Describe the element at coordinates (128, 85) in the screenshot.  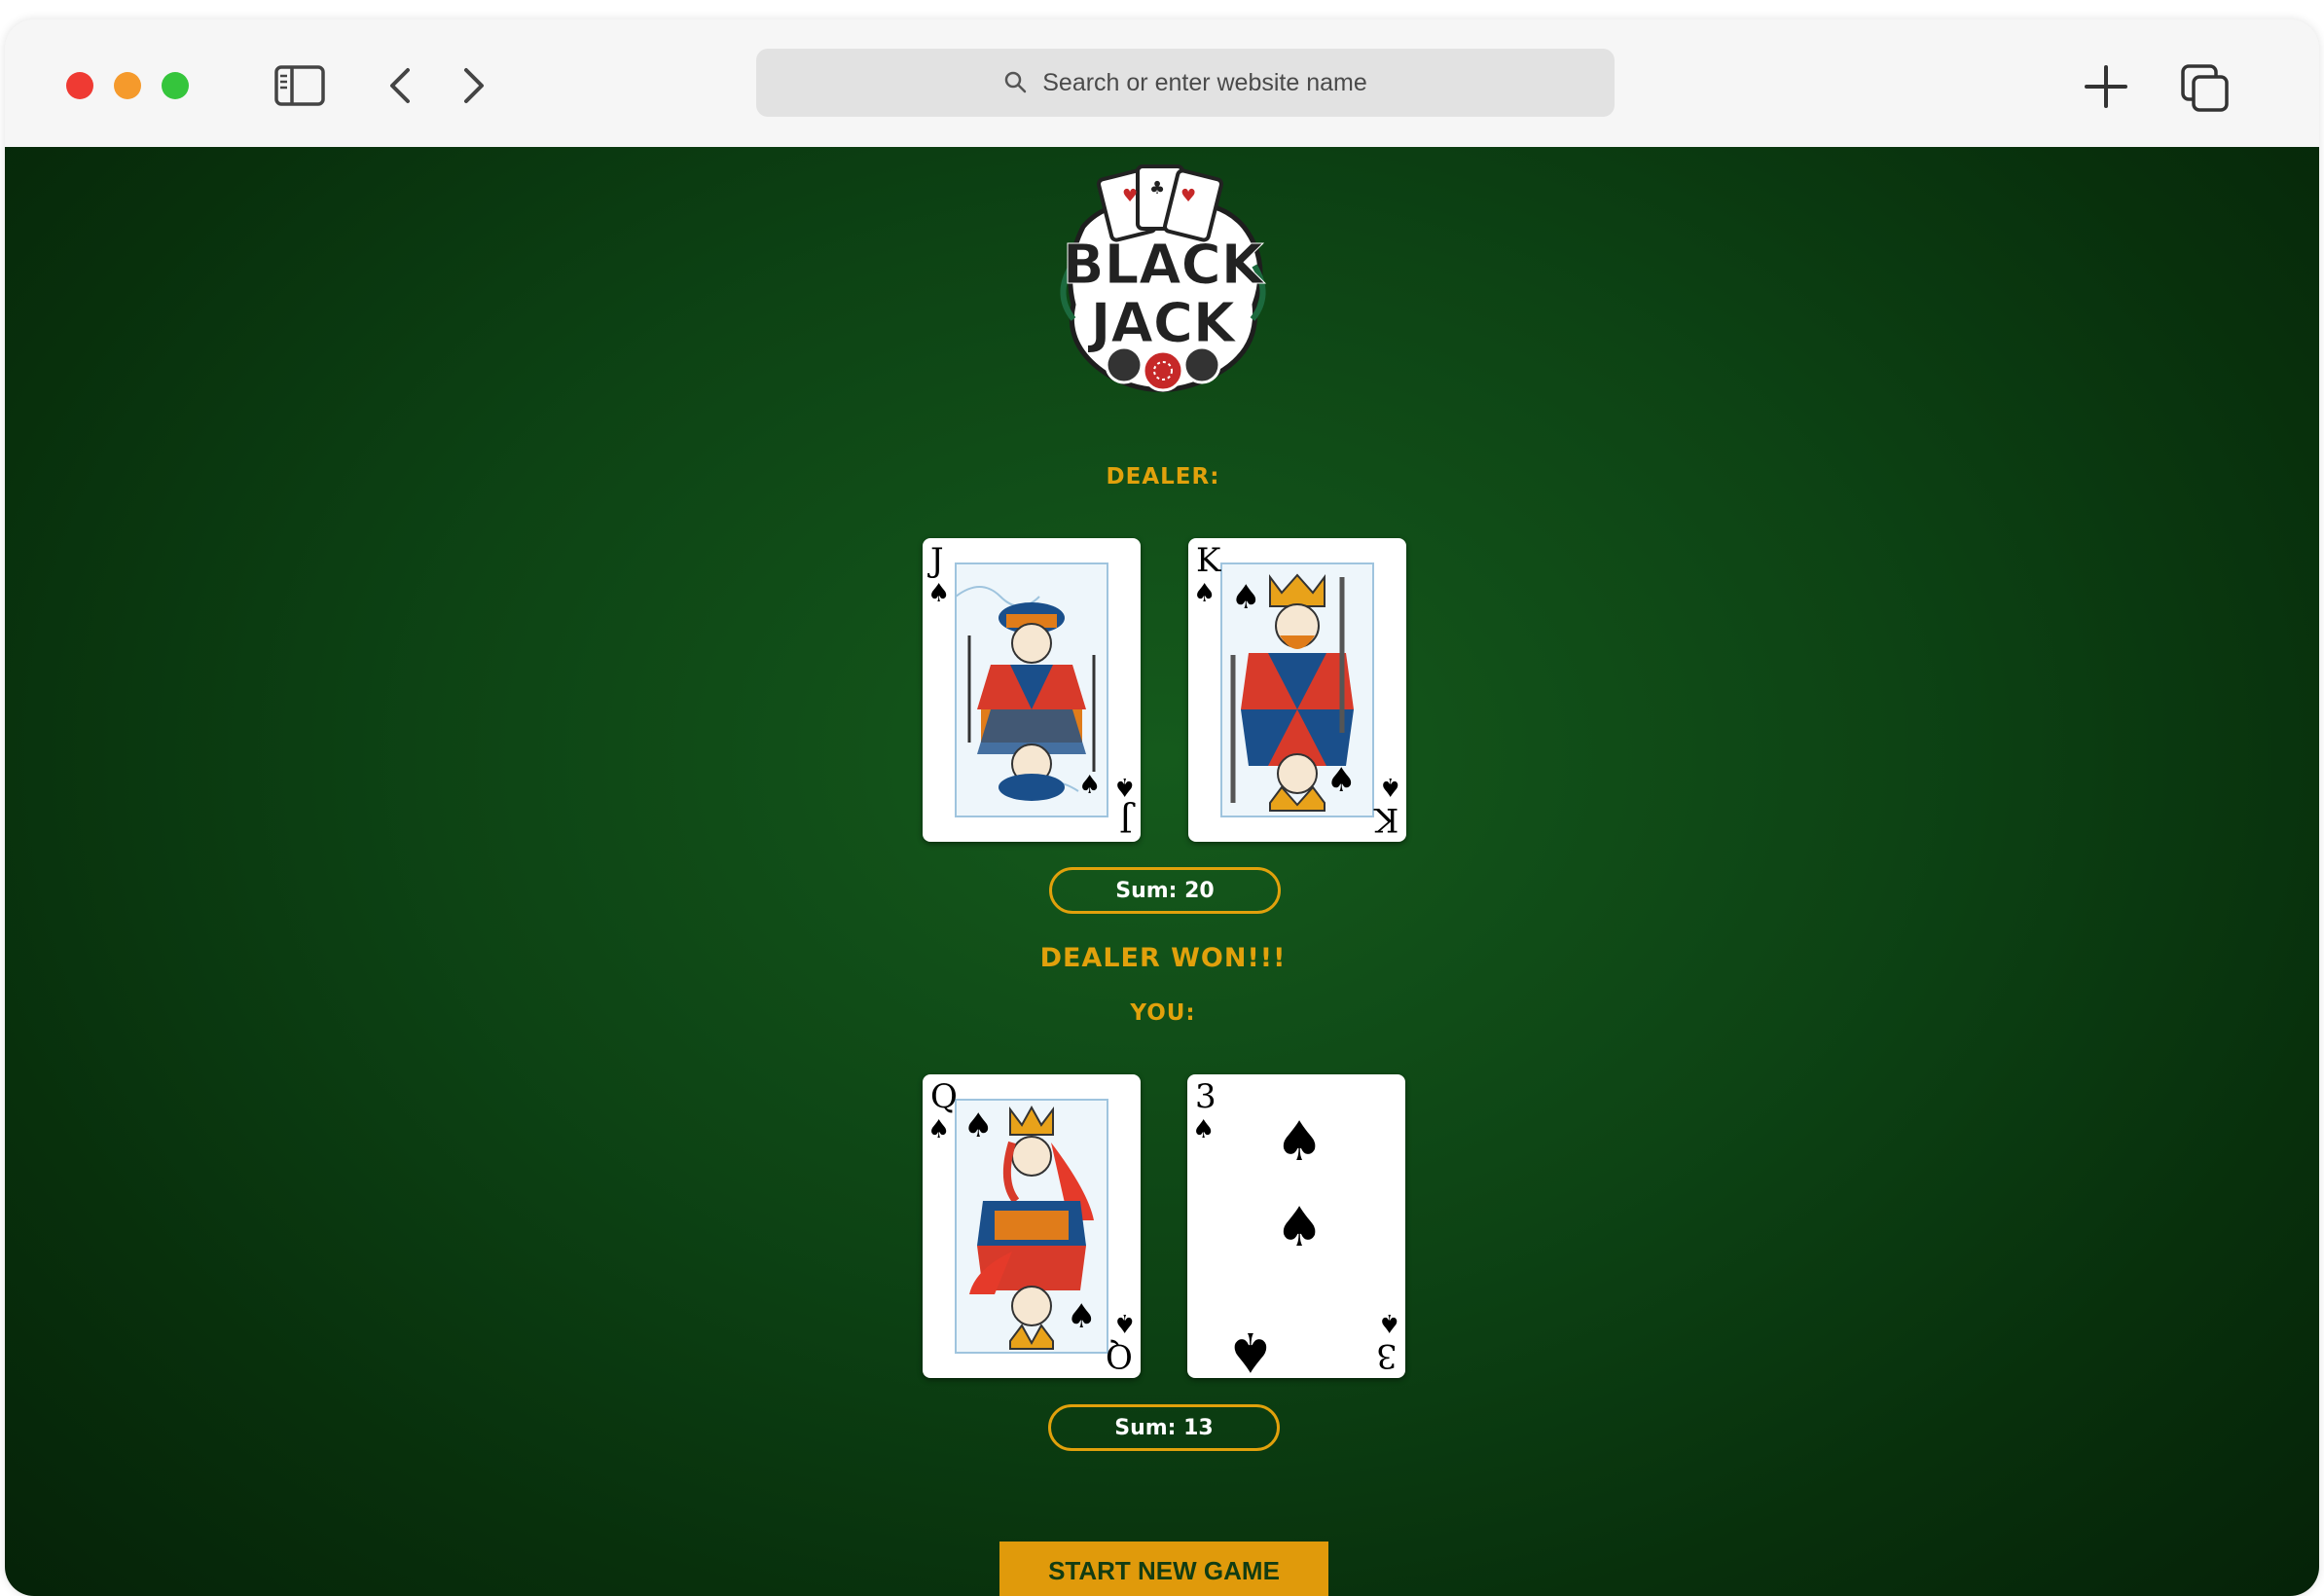
I see `minimize-window-button` at that location.